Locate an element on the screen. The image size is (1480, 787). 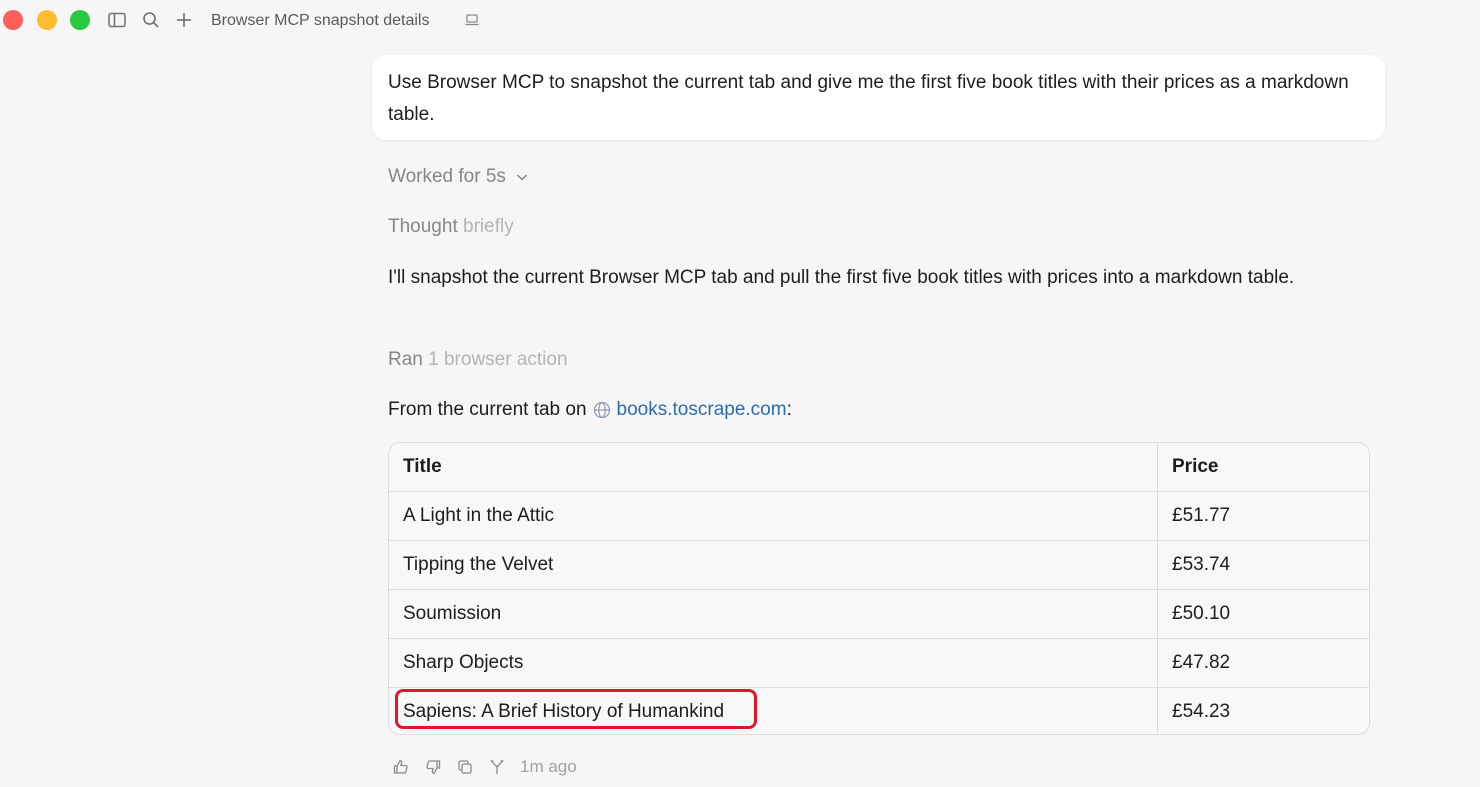
thought-detail: briefly is located at coordinates (488, 226).